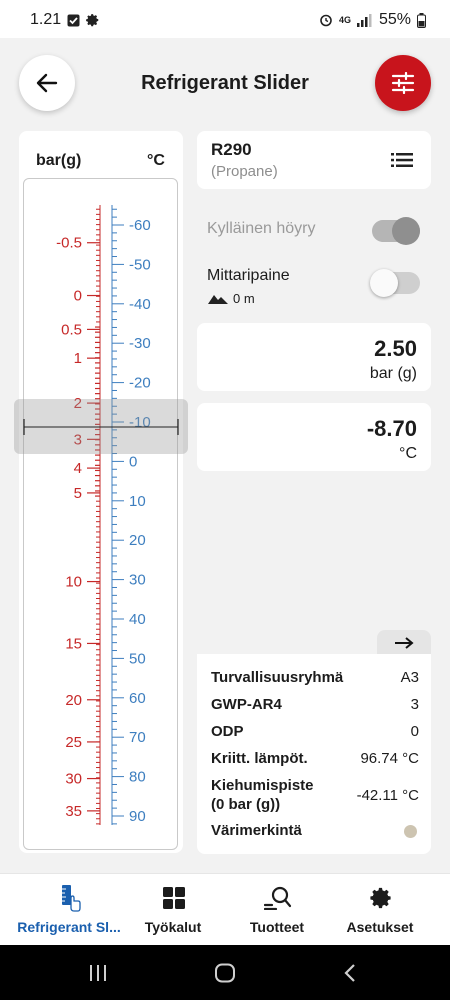 Image resolution: width=450 pixels, height=1000 pixels. Describe the element at coordinates (314, 357) in the screenshot. I see `pressure-value-card: 2.50 bar (g)` at that location.